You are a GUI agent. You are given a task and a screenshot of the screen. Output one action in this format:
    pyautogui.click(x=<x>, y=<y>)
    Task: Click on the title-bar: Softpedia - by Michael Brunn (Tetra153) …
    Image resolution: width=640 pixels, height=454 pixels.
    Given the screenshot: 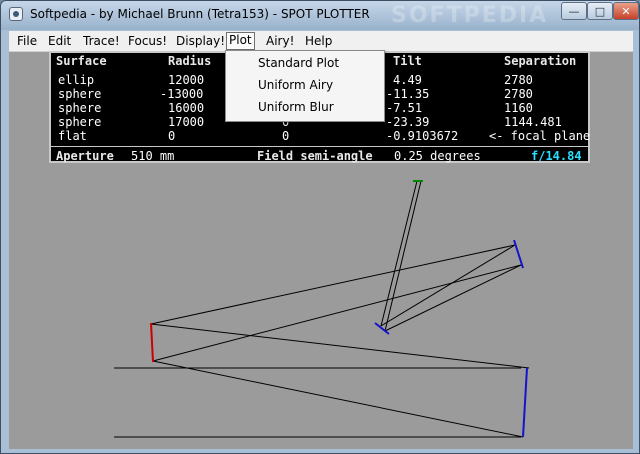 What is the action you would take?
    pyautogui.click(x=320, y=15)
    